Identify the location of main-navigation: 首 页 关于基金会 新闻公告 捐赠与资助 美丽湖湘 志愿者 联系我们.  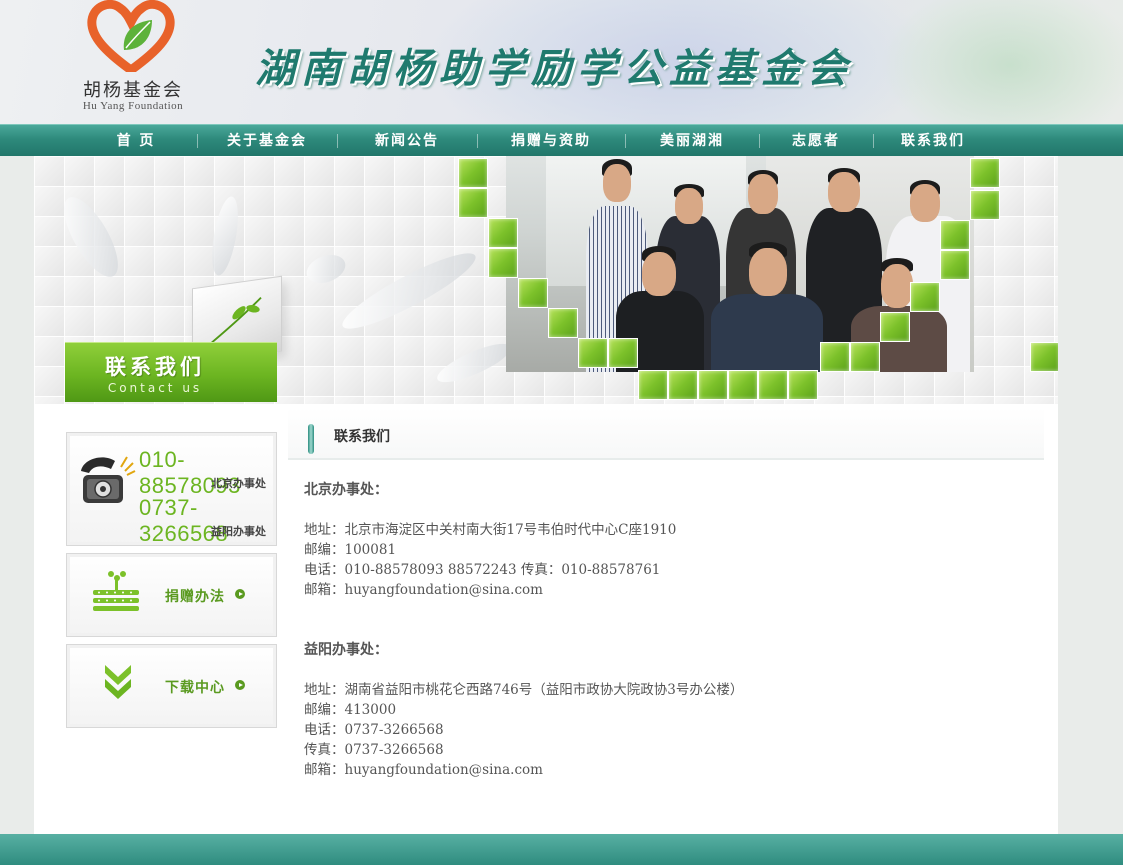
(561, 140).